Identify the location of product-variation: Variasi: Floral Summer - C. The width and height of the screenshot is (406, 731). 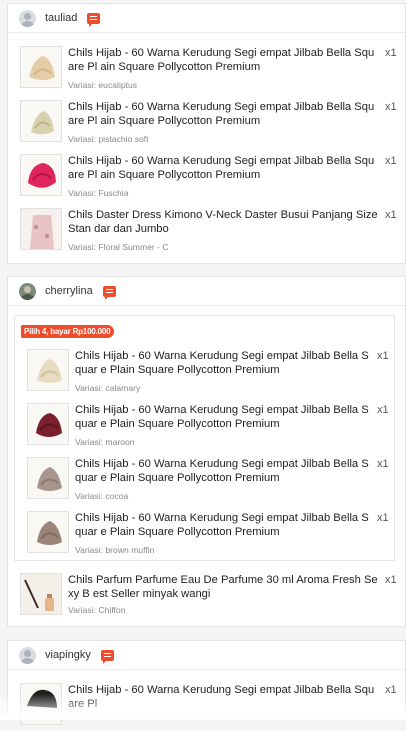
(118, 247).